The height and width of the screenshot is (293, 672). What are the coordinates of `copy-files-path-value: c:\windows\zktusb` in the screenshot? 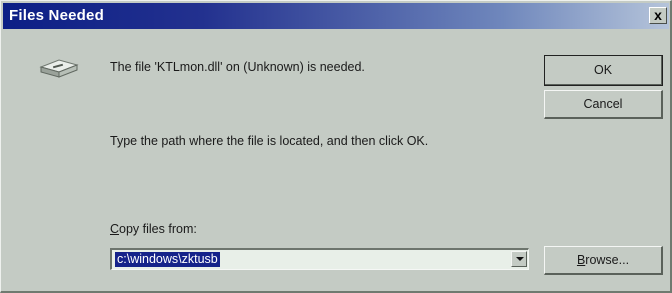 It's located at (167, 259).